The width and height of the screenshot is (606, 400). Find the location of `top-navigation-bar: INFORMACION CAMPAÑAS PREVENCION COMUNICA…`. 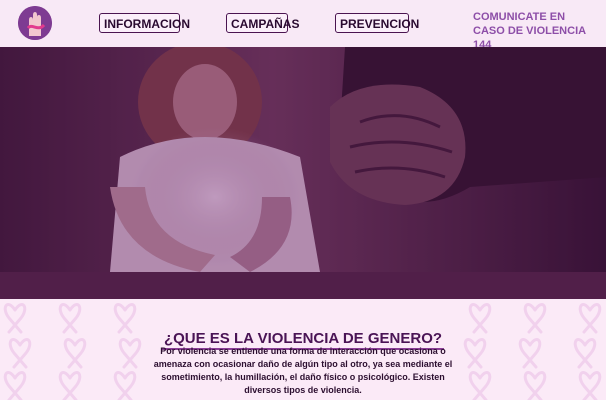

top-navigation-bar: INFORMACION CAMPAÑAS PREVENCION COMUNICA… is located at coordinates (303, 25).